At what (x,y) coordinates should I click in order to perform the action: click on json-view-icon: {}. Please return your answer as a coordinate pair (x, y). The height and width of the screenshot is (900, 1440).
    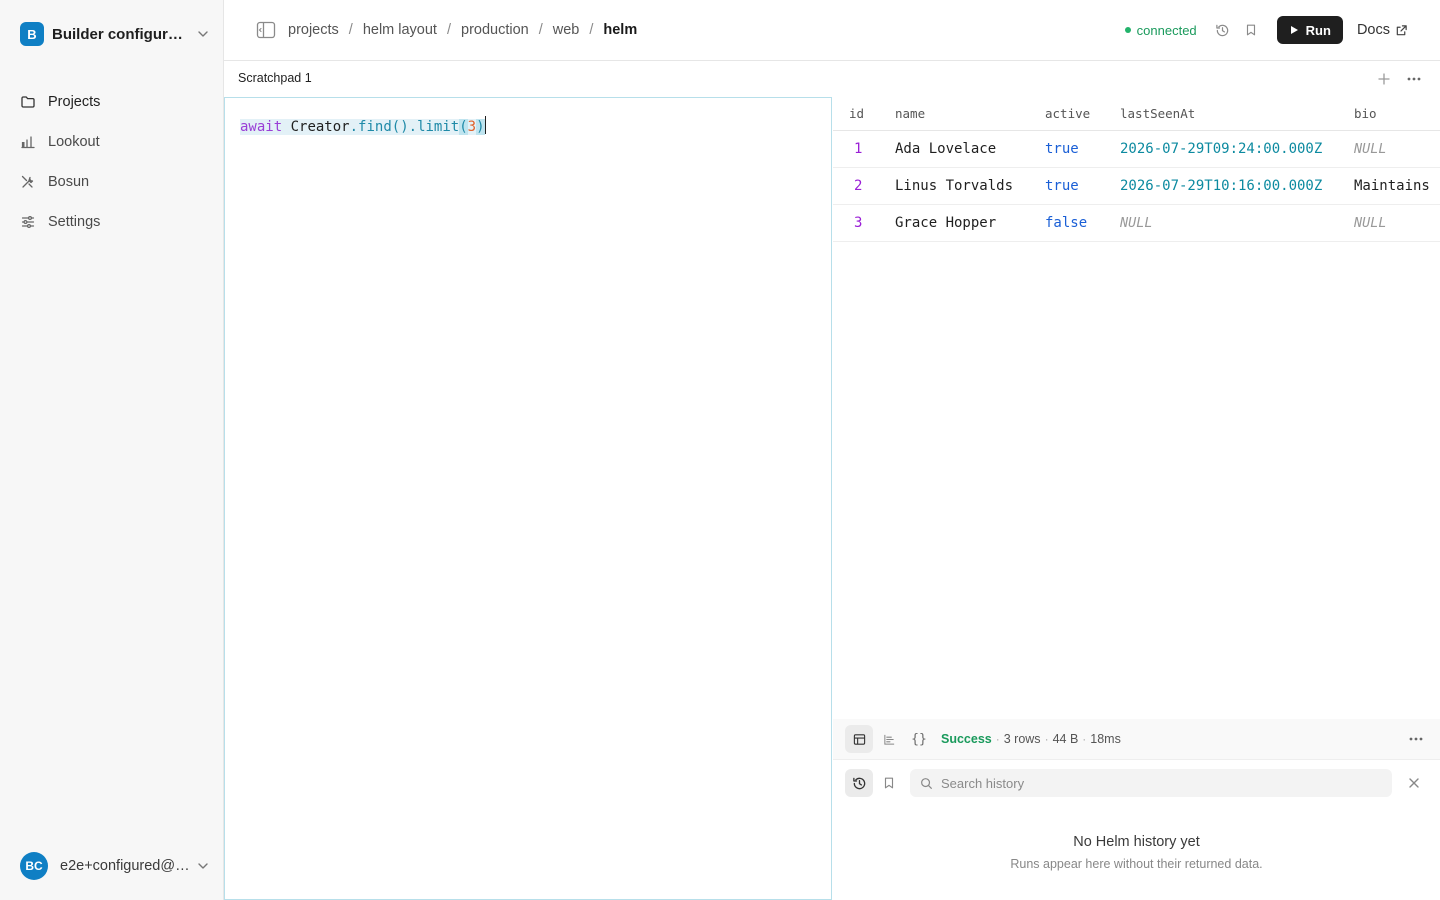
    Looking at the image, I should click on (919, 739).